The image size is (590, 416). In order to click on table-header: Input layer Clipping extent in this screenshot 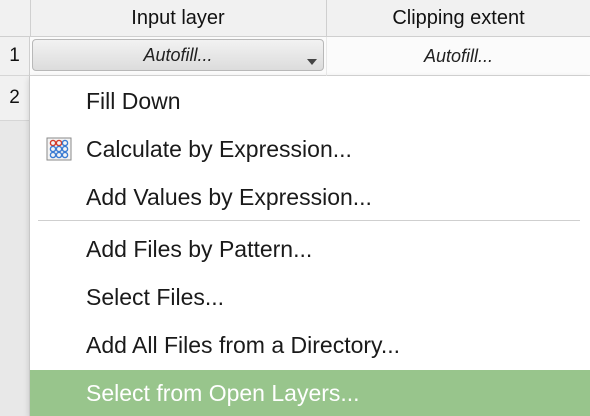, I will do `click(295, 18)`.